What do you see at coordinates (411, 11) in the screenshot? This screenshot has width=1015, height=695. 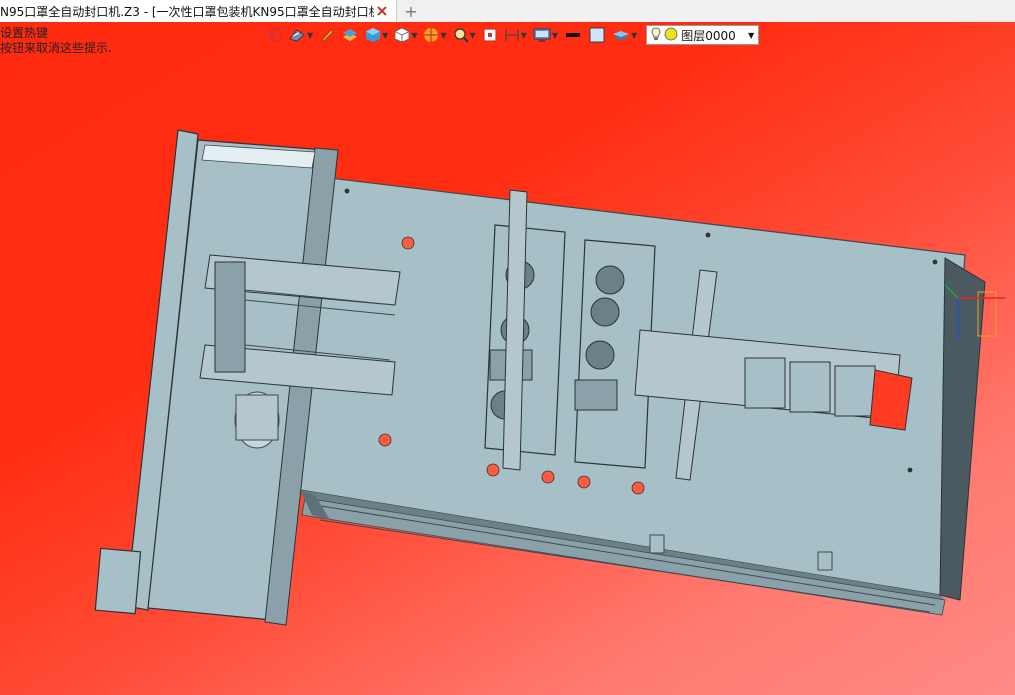 I see `new-tab-icon: +` at bounding box center [411, 11].